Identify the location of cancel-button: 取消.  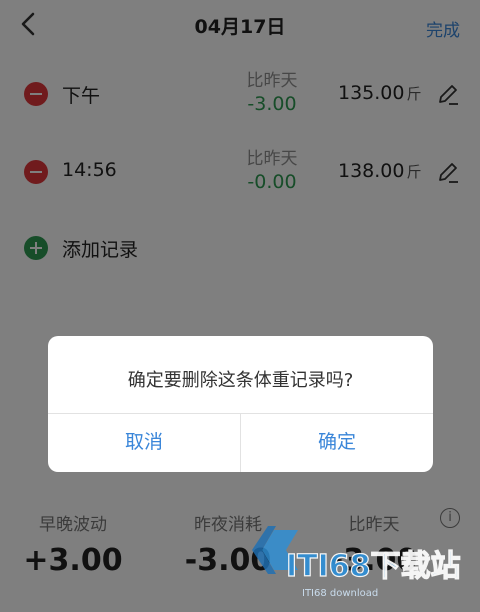
(144, 442).